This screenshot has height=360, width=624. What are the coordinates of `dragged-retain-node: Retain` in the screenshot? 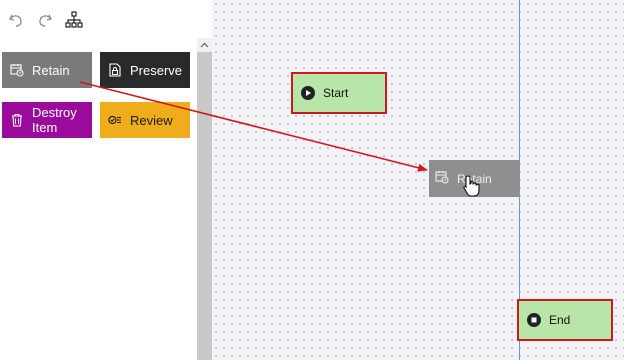 It's located at (474, 178).